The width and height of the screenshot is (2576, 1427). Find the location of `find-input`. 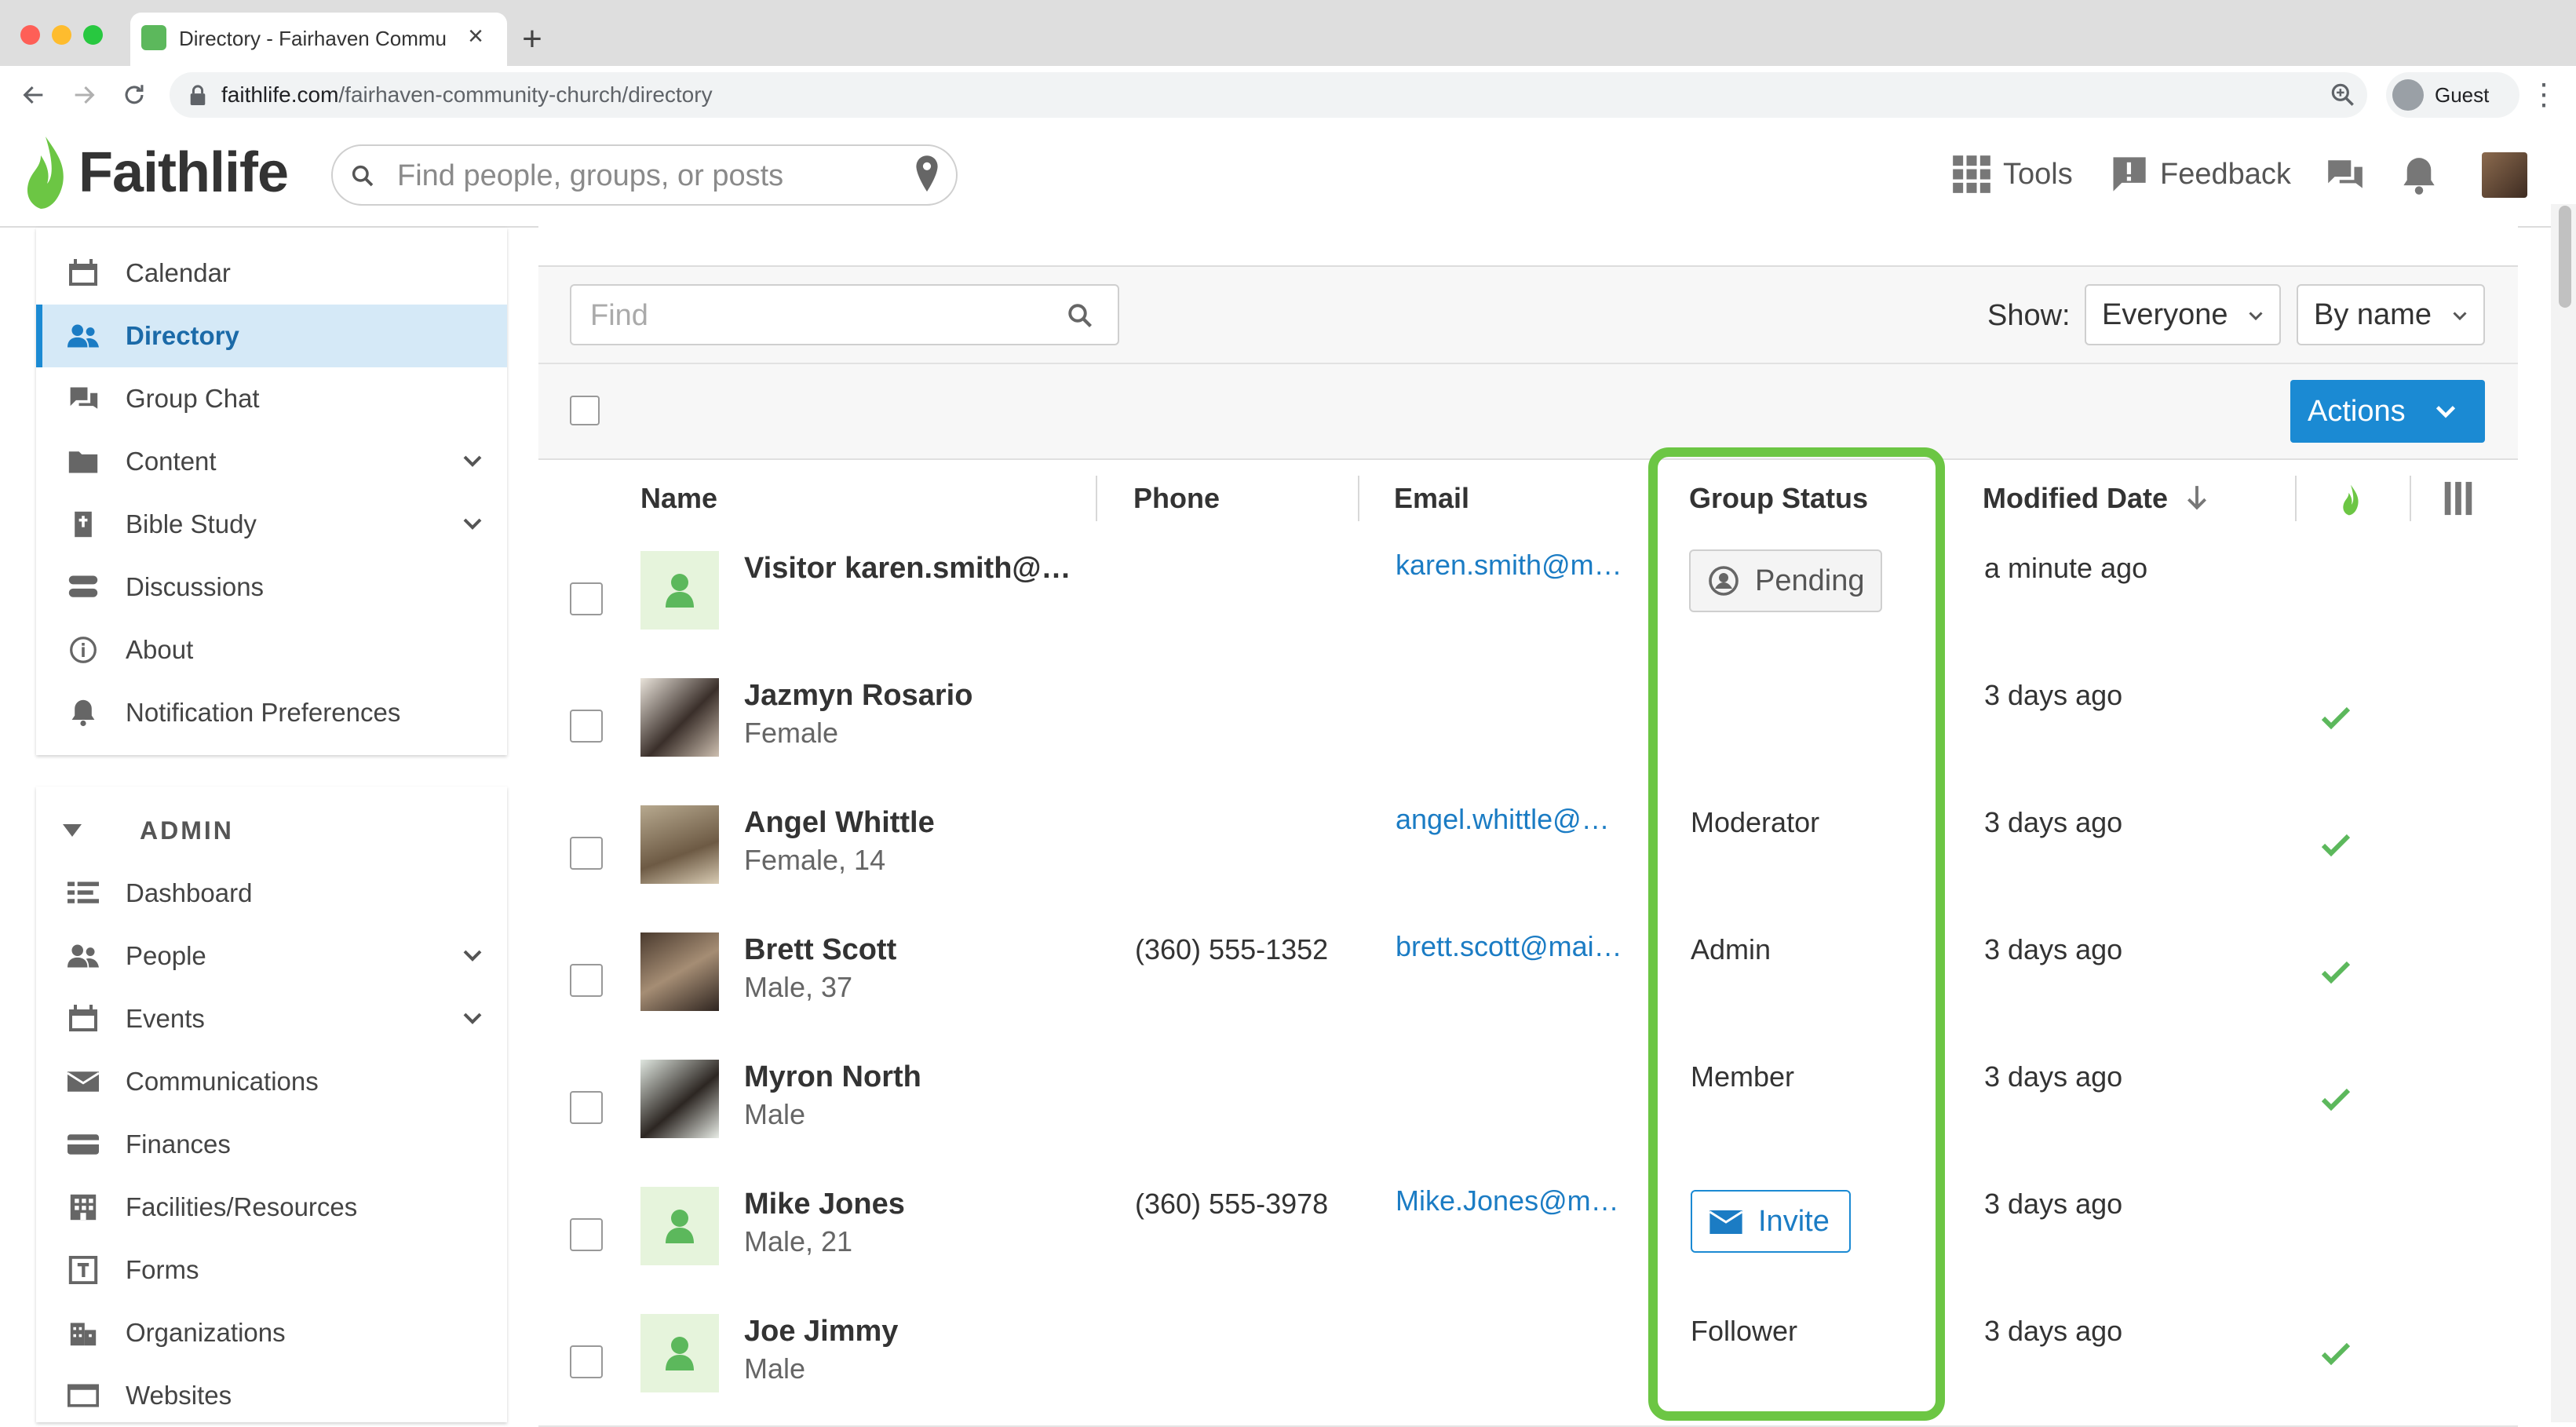

find-input is located at coordinates (810, 316).